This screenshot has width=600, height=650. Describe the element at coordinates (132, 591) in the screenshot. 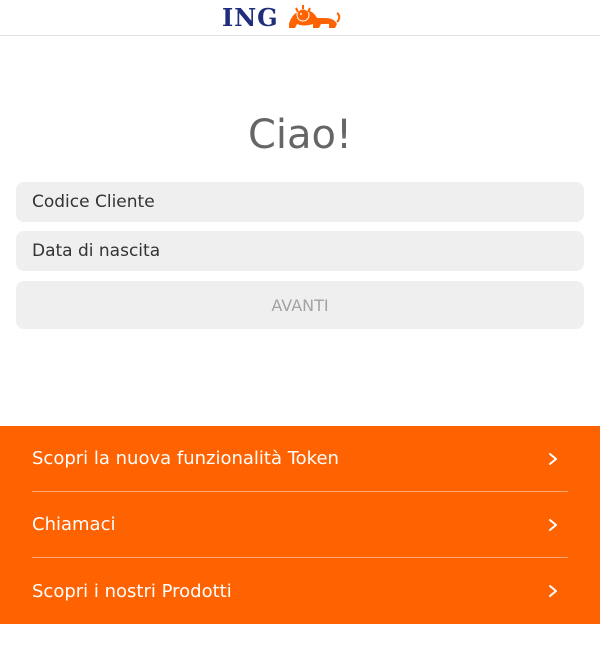

I see `menu-item-label: Scopri i nostri Prodotti` at that location.